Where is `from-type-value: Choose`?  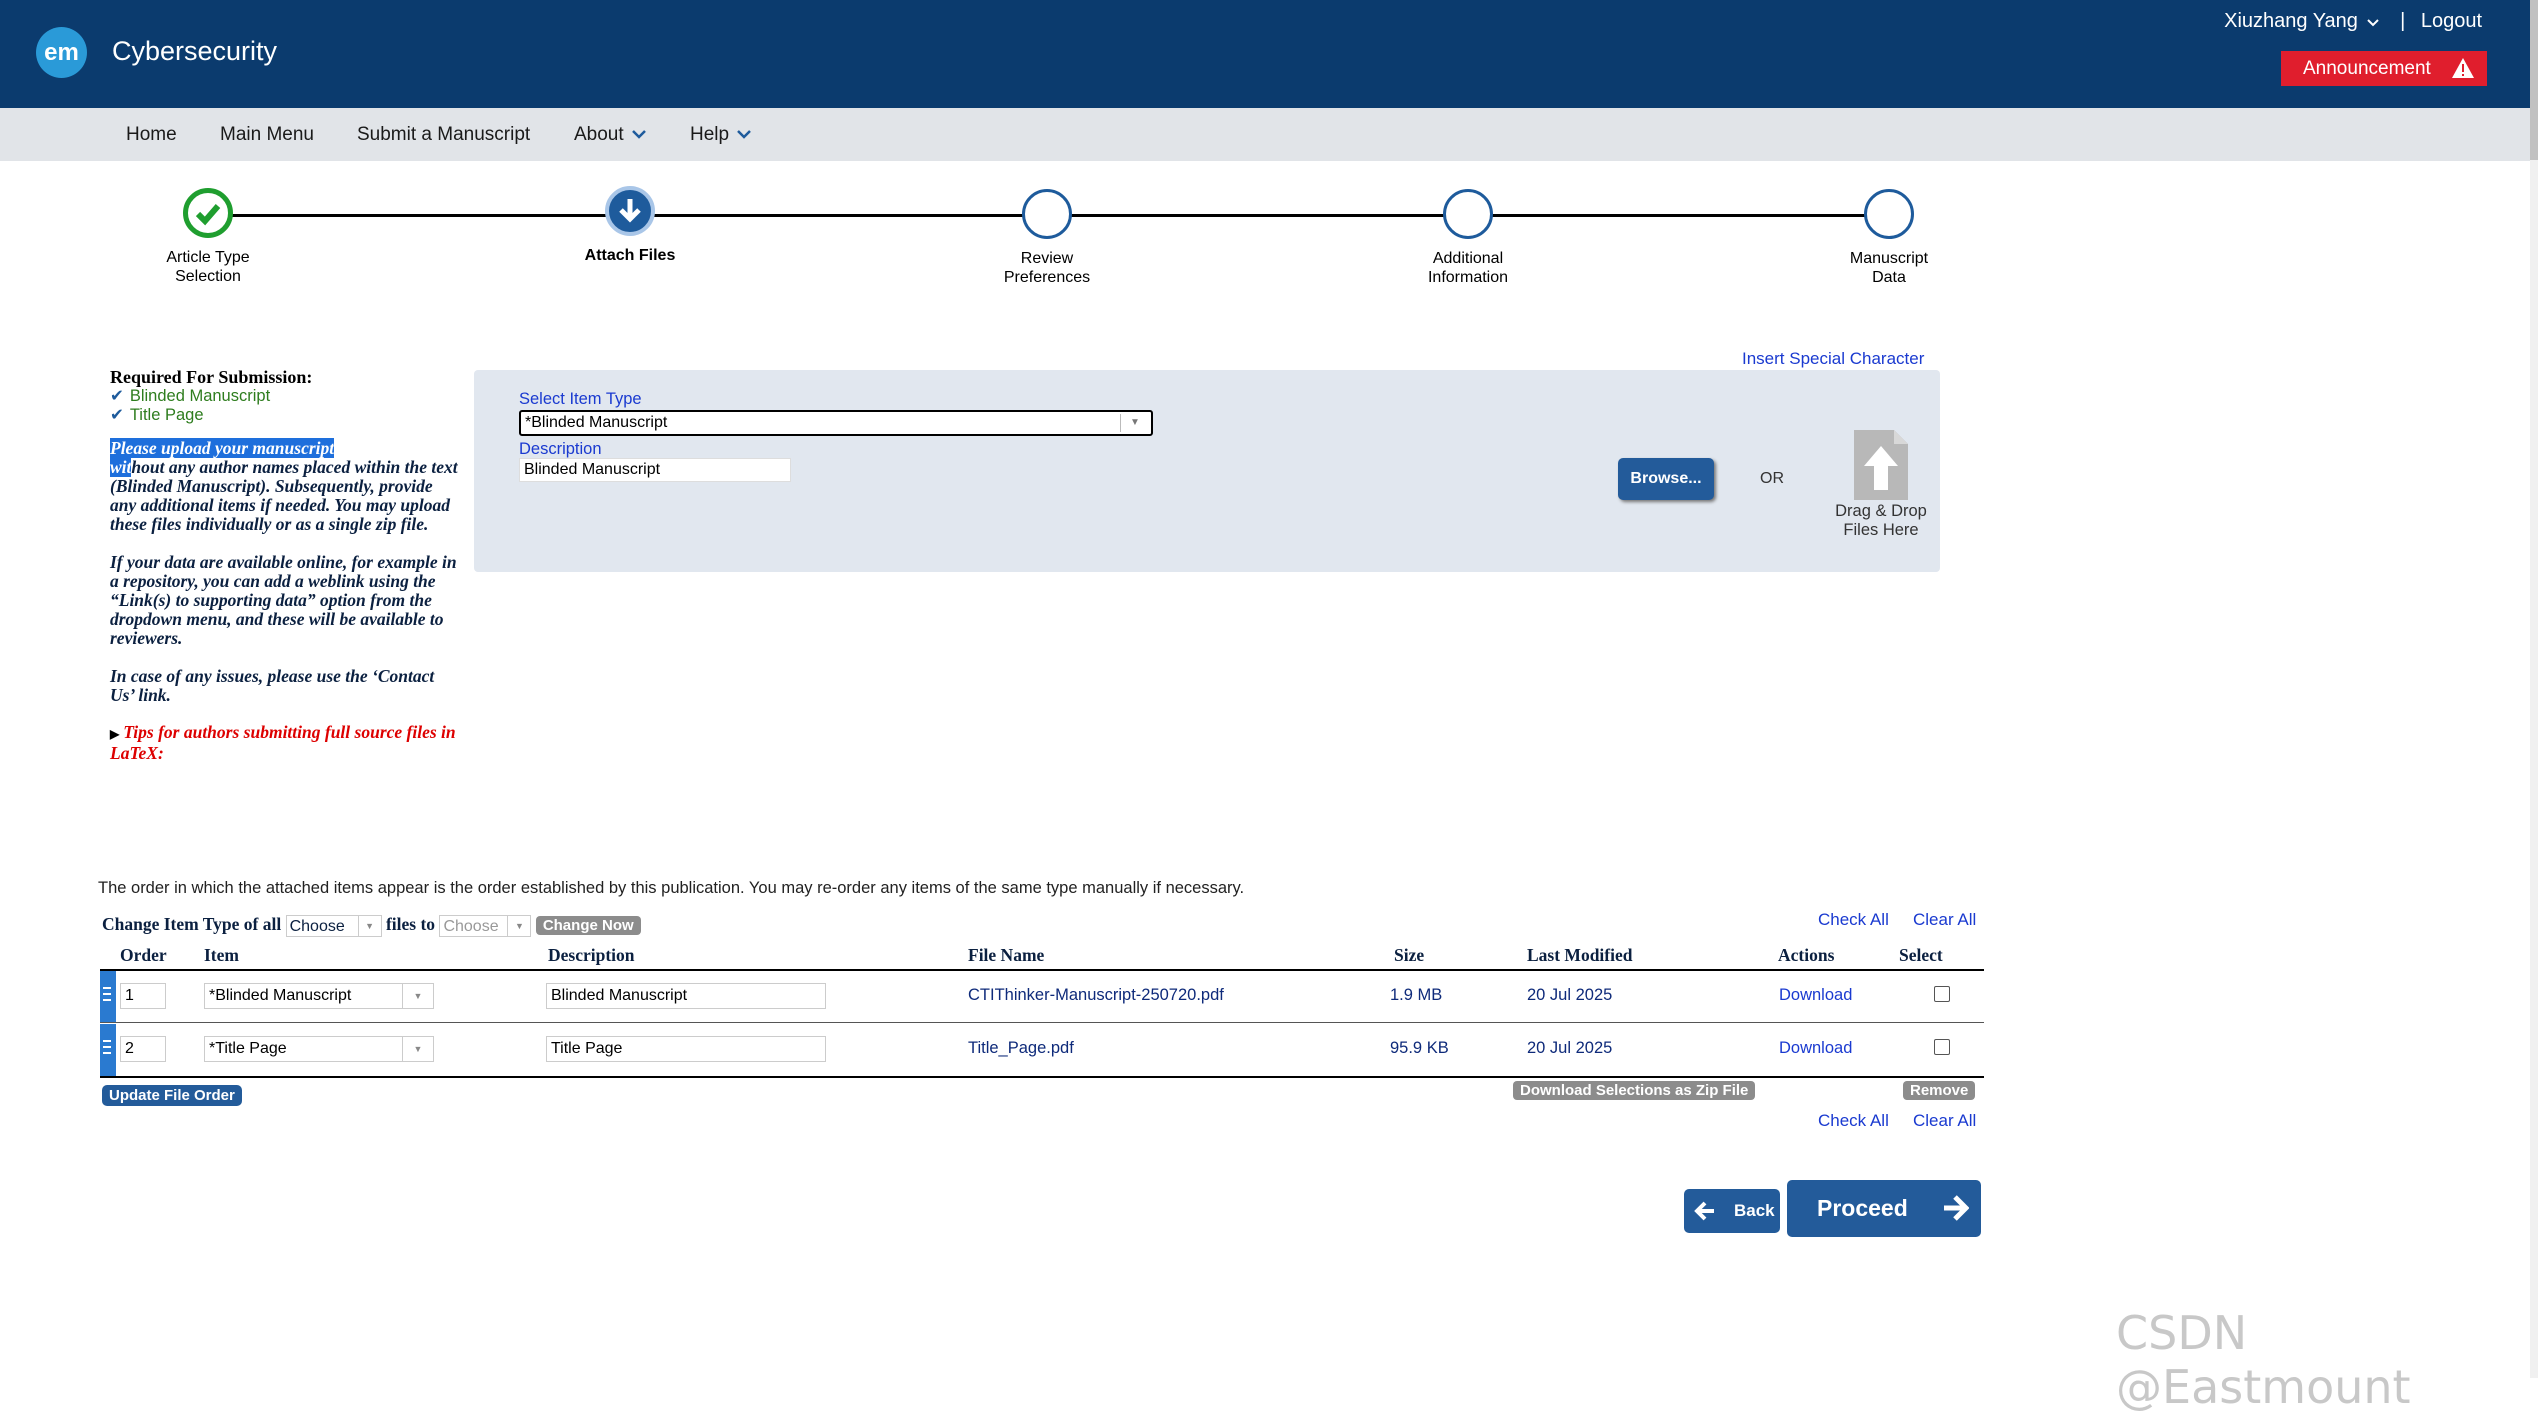 from-type-value: Choose is located at coordinates (317, 926).